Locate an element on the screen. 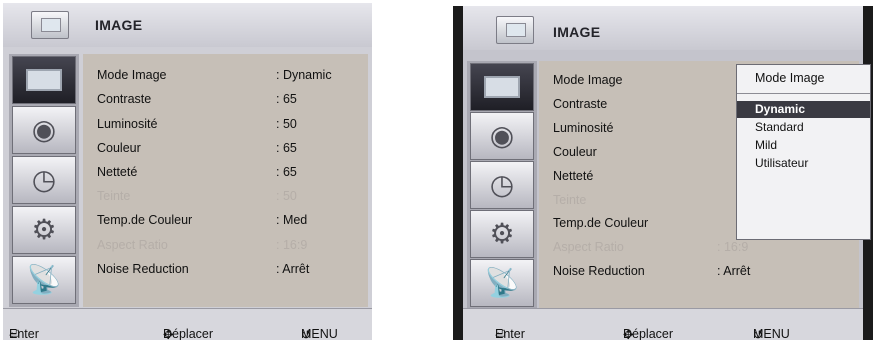  dropdown-option-dynamic: Dynamic is located at coordinates (803, 109).